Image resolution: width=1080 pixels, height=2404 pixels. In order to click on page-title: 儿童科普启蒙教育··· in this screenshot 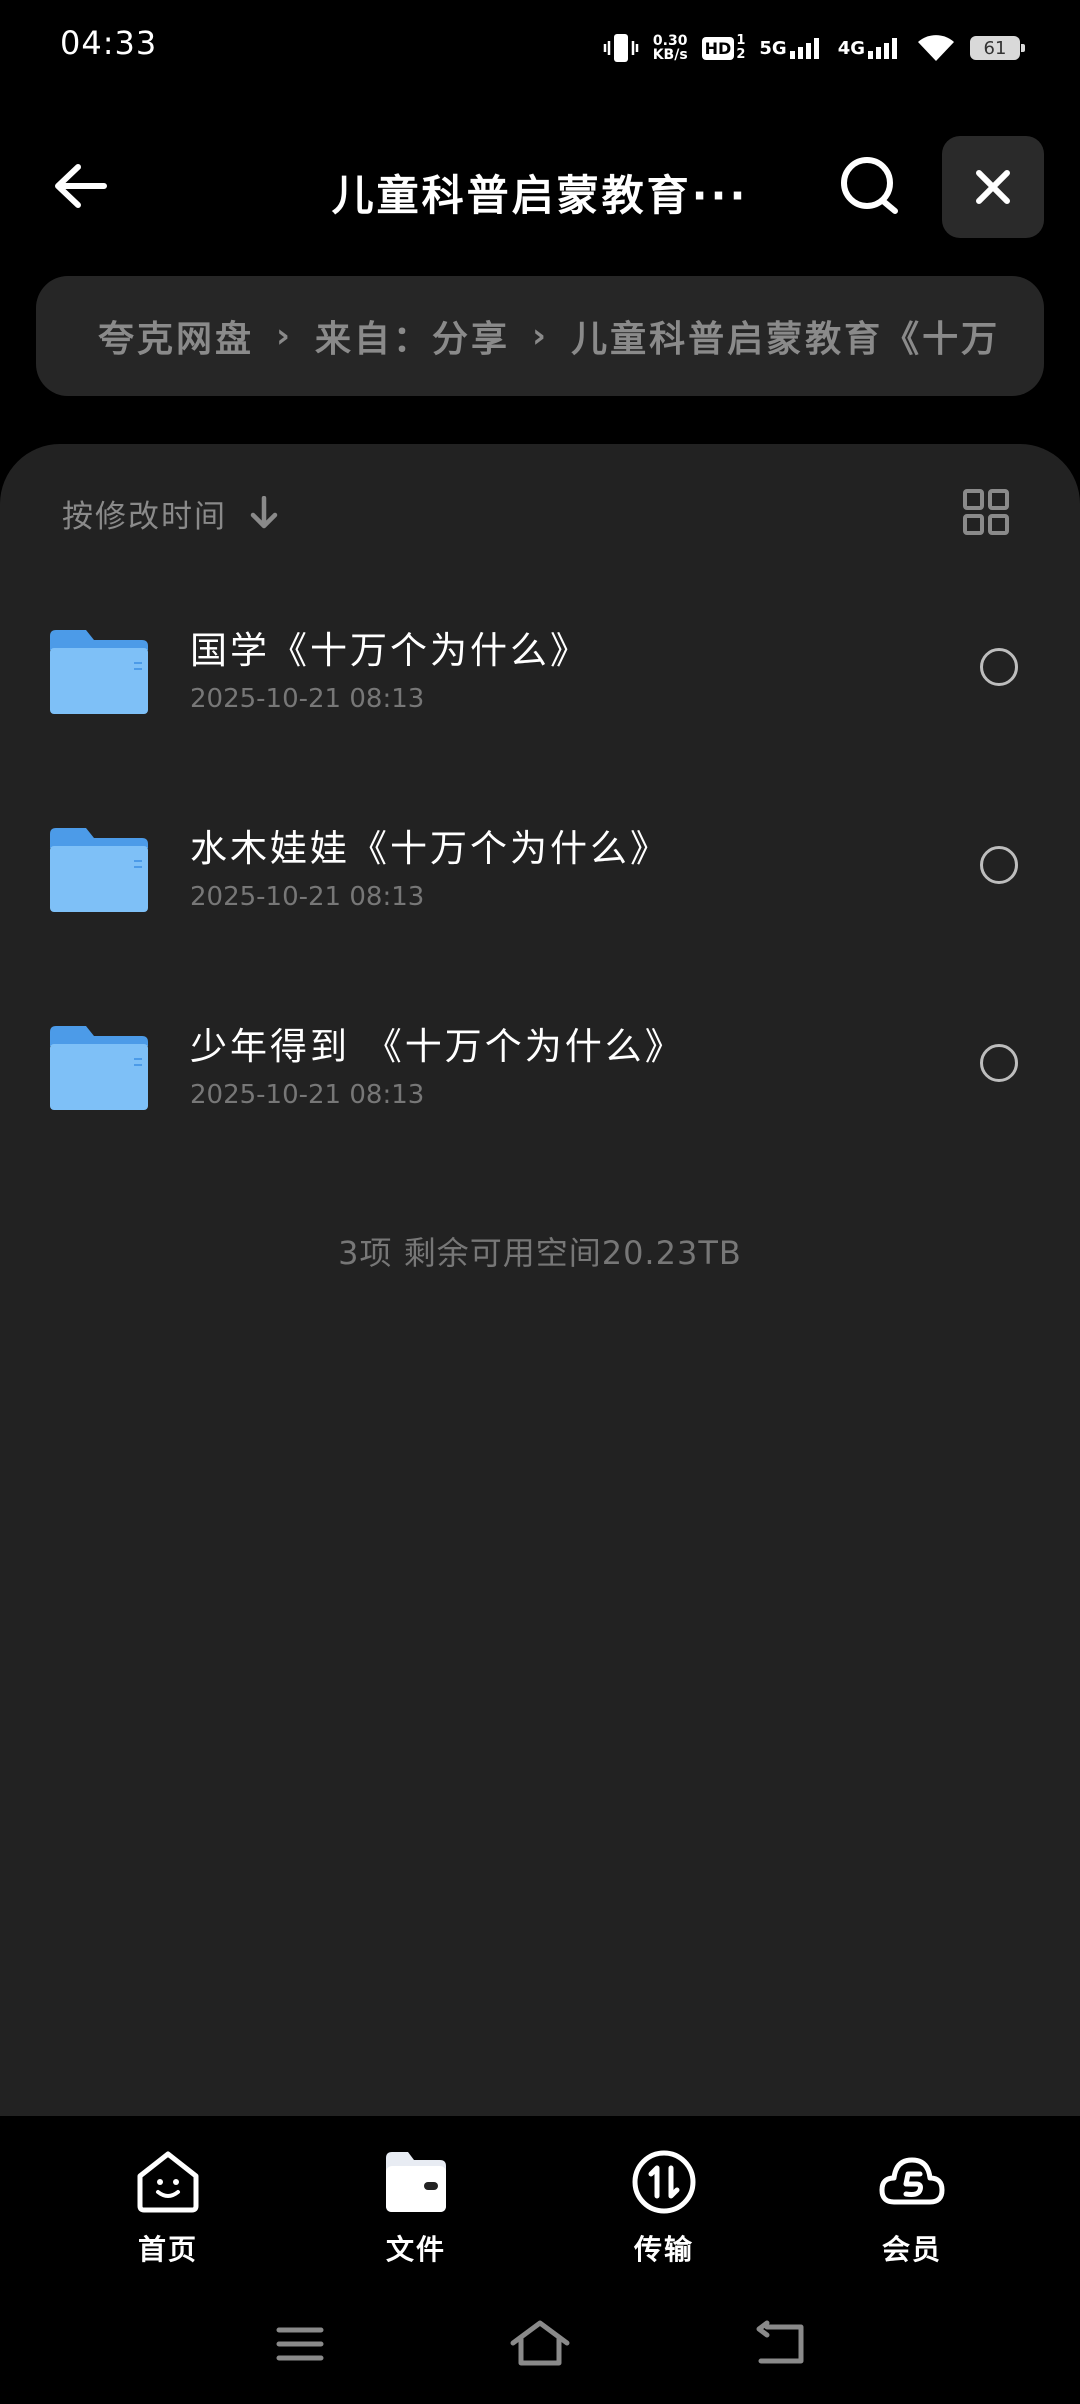, I will do `click(540, 195)`.